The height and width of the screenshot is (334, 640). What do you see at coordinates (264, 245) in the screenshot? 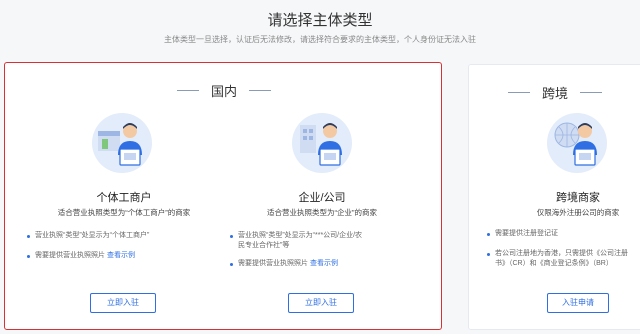
I see `company-bullet-continued: 民专业合作社”等` at bounding box center [264, 245].